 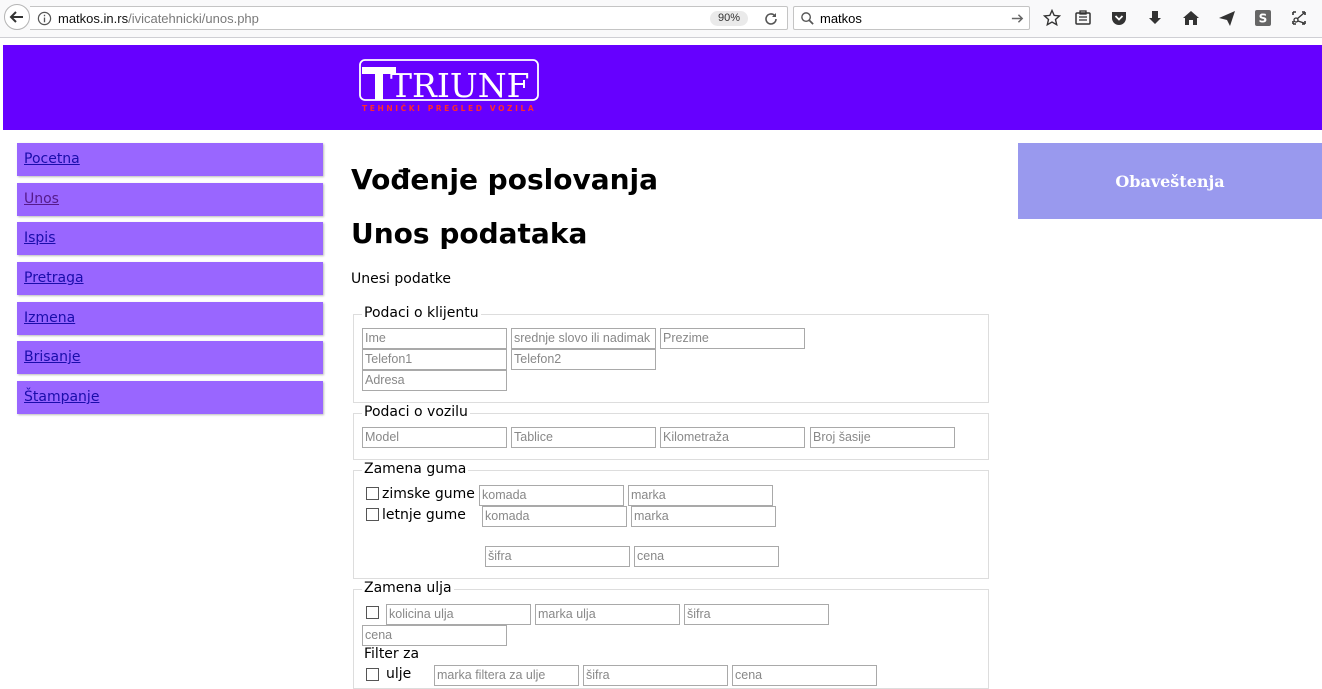 What do you see at coordinates (434, 338) in the screenshot?
I see `first-name-input: Ime` at bounding box center [434, 338].